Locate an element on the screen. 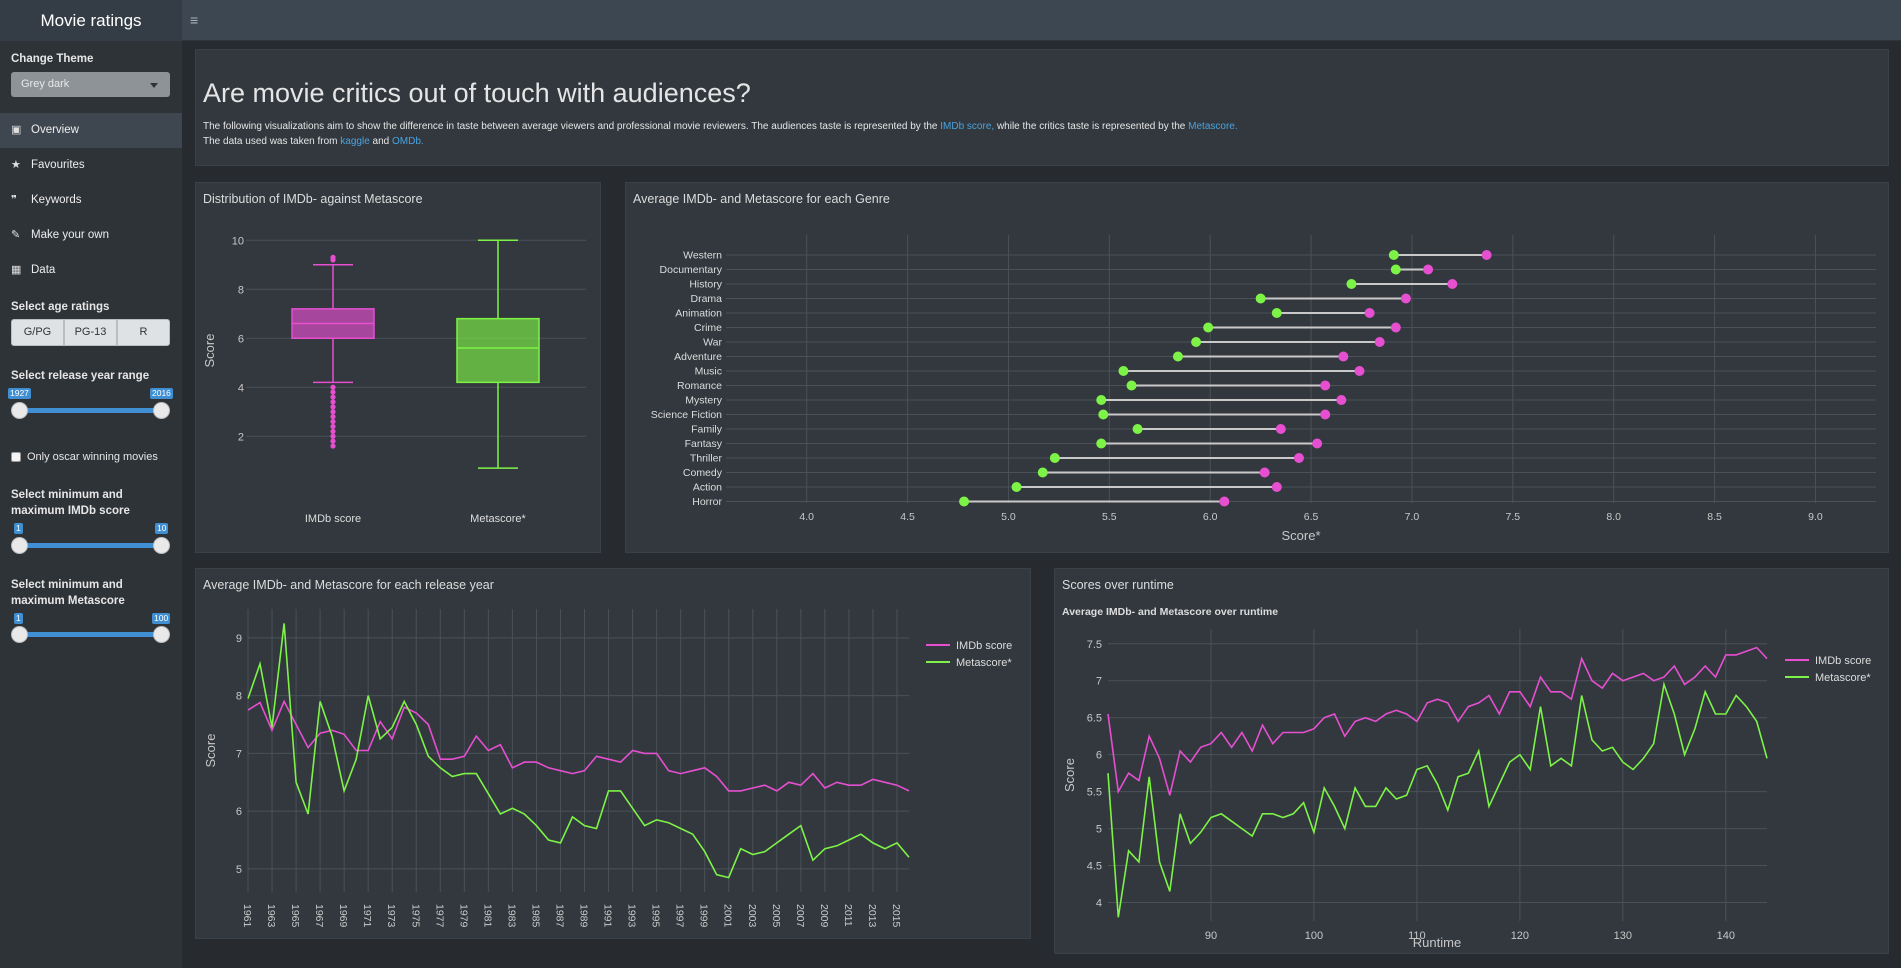  legend-label: IMDb score is located at coordinates (1843, 661).